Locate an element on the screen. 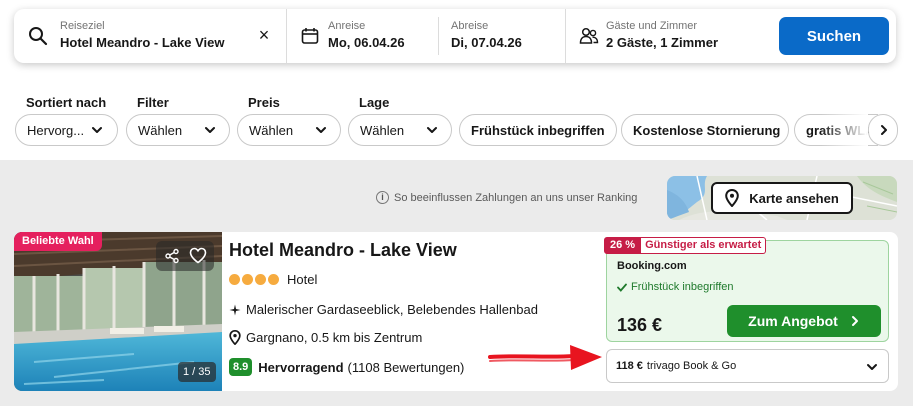 The image size is (913, 406). checkout-label: Abreise is located at coordinates (470, 26).